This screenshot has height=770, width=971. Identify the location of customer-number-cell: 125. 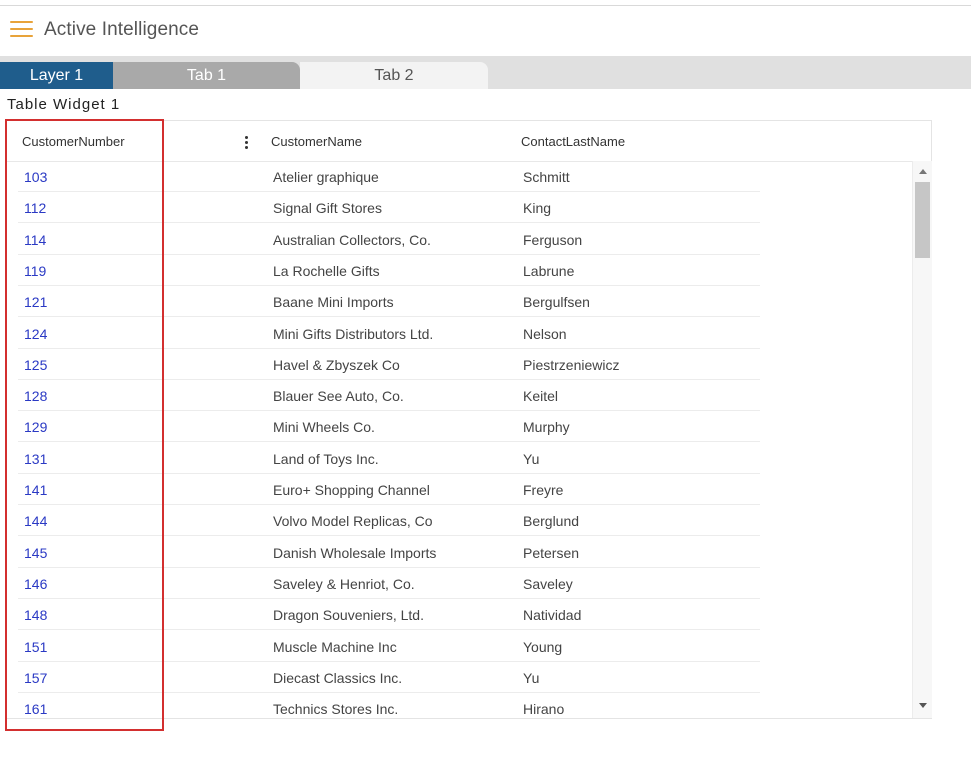
(35, 365).